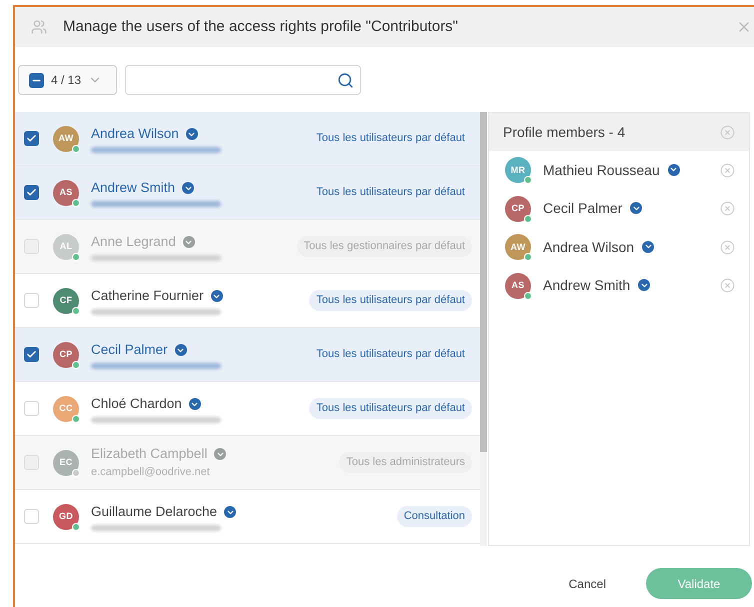 This screenshot has height=607, width=754. Describe the element at coordinates (36, 80) in the screenshot. I see `partial-checkbox` at that location.